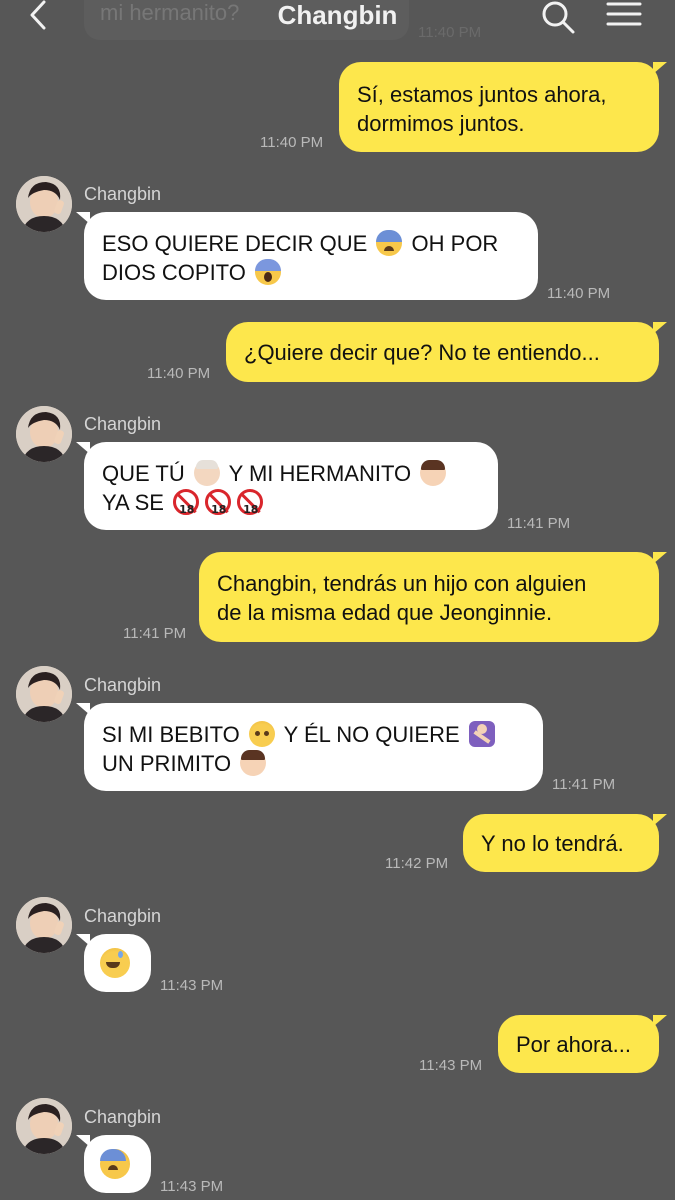  I want to click on chat-header: mi hermanito? 11:40 PM Changbin, so click(337, 20).